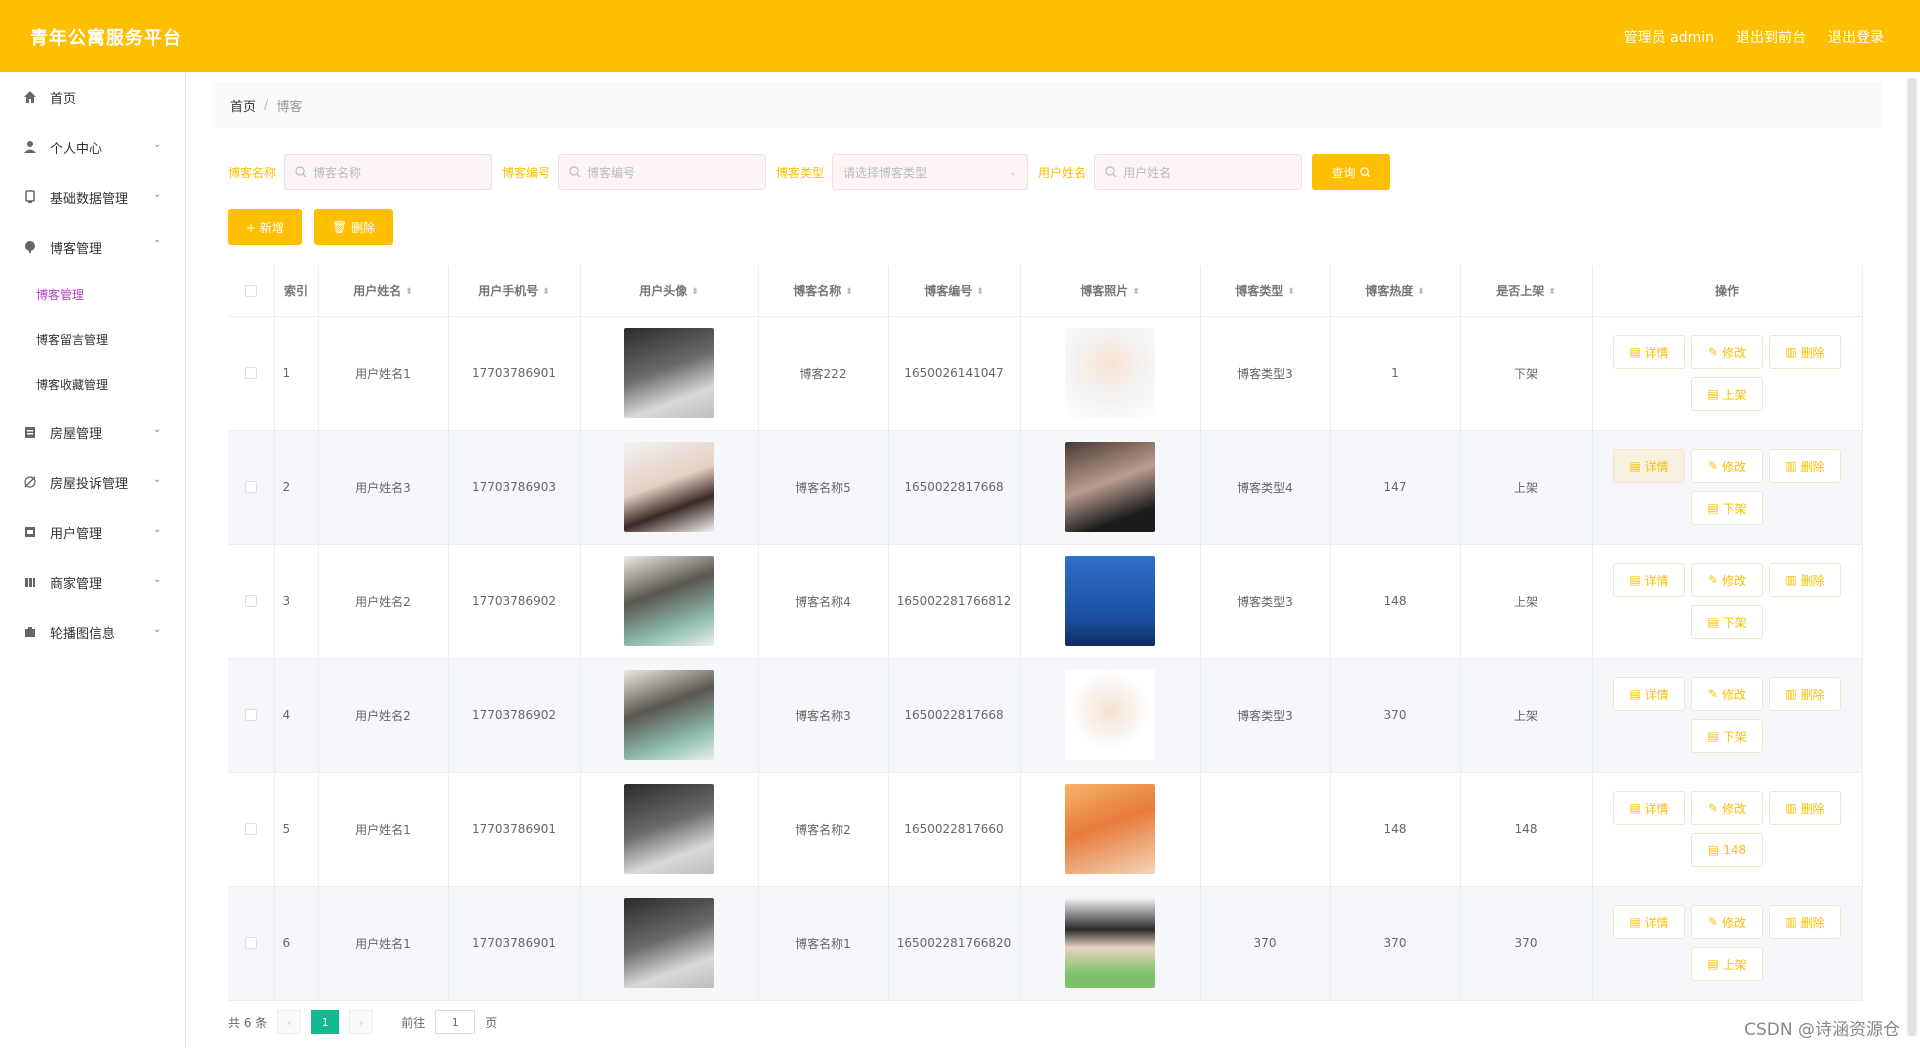 Image resolution: width=1920 pixels, height=1048 pixels. I want to click on goto-page-input: 1, so click(455, 1022).